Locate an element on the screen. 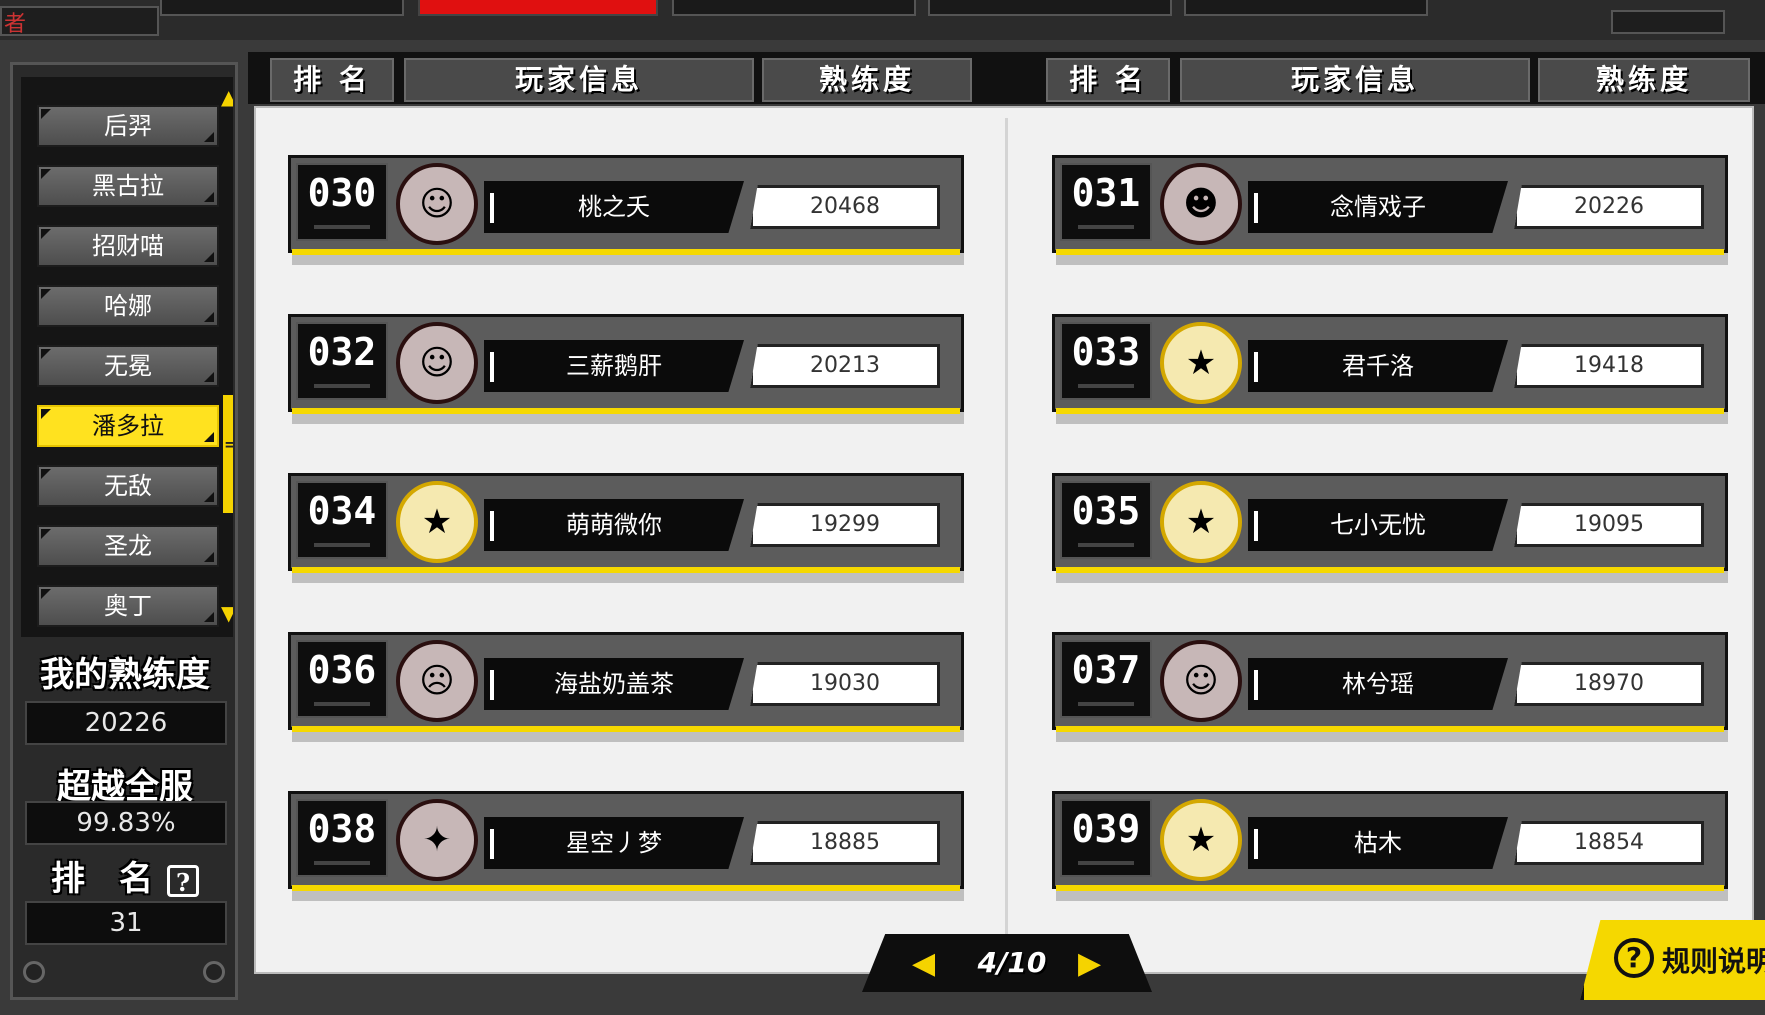 The image size is (1765, 1015). rank-number: 037 is located at coordinates (1106, 679).